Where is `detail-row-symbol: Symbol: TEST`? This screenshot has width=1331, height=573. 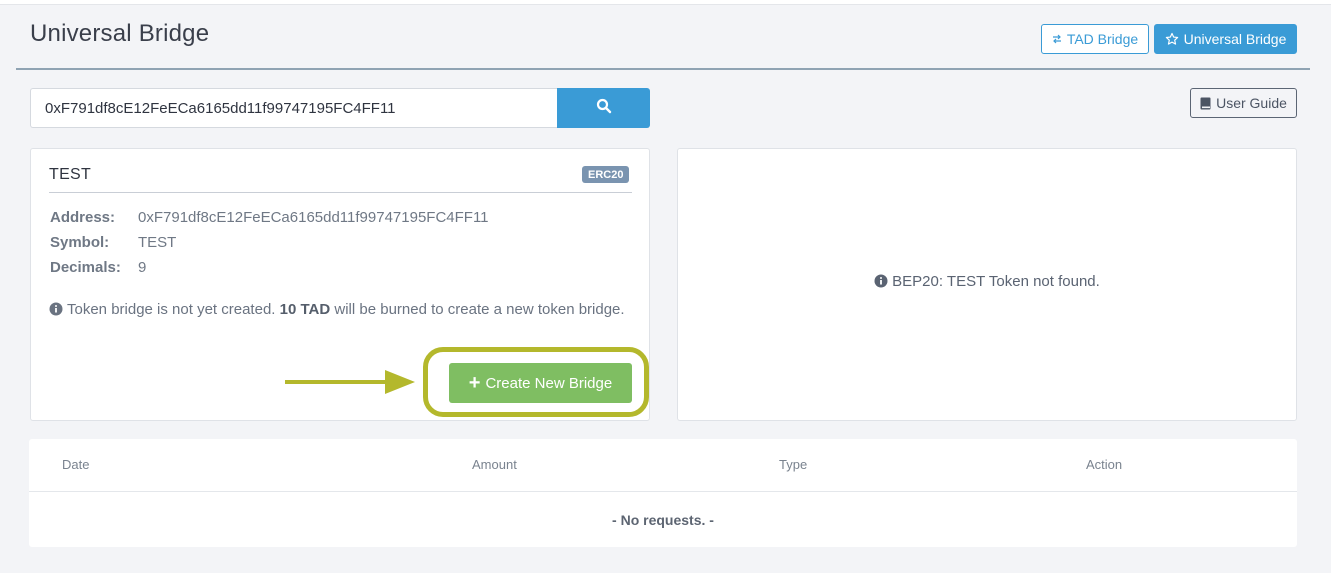
detail-row-symbol: Symbol: TEST is located at coordinates (269, 242).